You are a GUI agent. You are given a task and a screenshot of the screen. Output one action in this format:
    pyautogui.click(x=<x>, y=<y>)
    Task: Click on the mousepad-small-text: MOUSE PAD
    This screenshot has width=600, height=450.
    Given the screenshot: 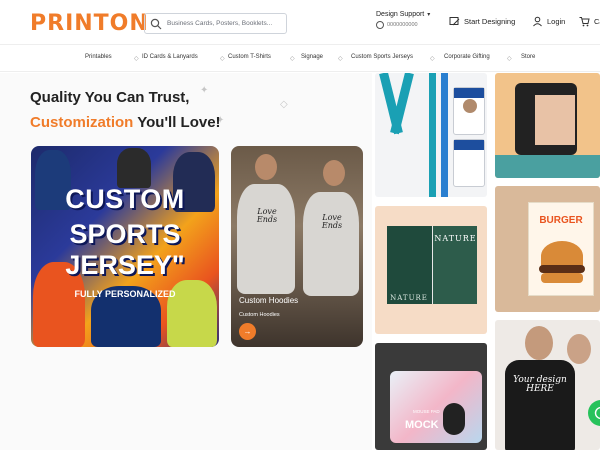 What is the action you would take?
    pyautogui.click(x=426, y=411)
    